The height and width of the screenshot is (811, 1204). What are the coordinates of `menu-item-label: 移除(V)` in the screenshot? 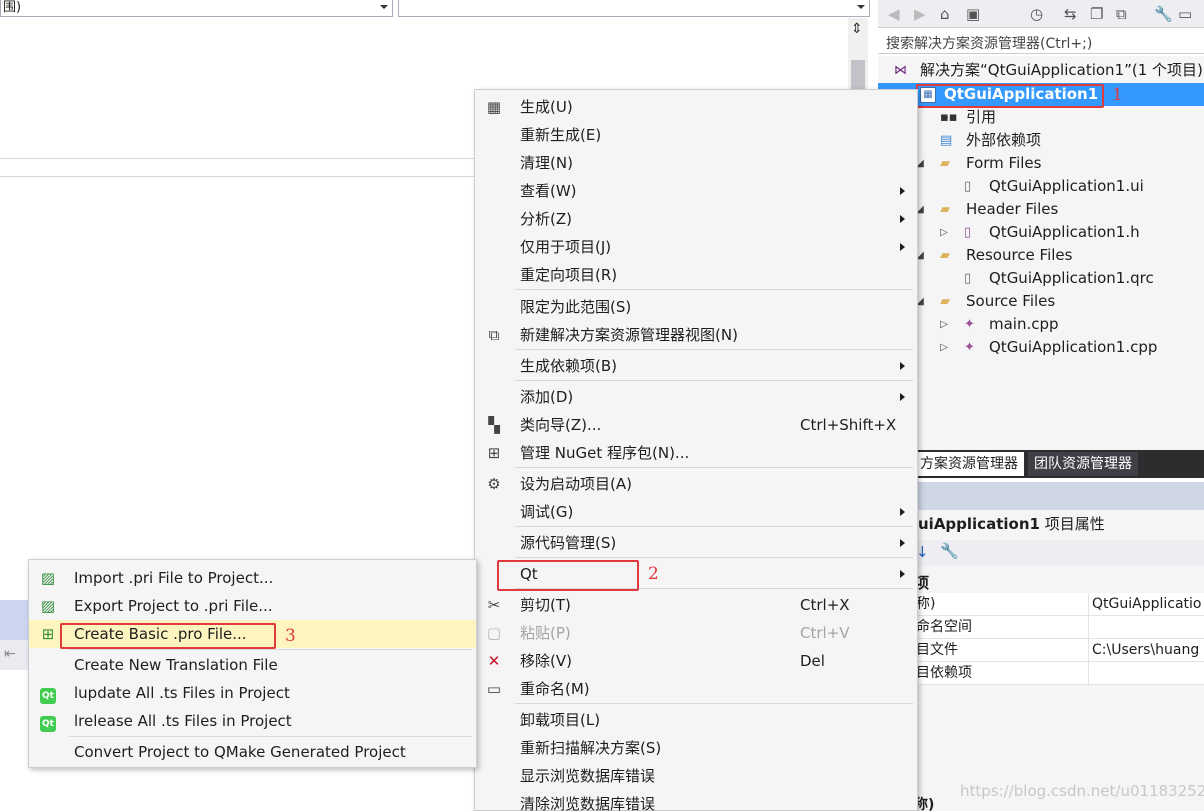 It's located at (546, 661).